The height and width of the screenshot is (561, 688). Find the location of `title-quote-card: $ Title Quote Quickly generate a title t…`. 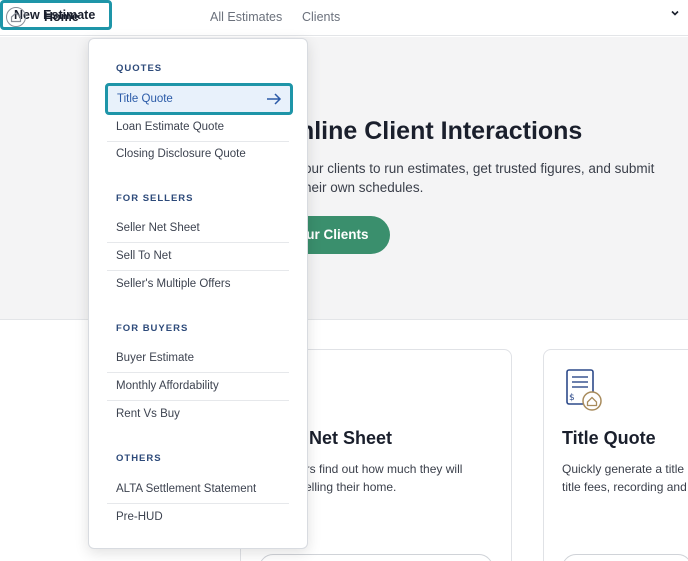

title-quote-card: $ Title Quote Quickly generate a title t… is located at coordinates (615, 455).